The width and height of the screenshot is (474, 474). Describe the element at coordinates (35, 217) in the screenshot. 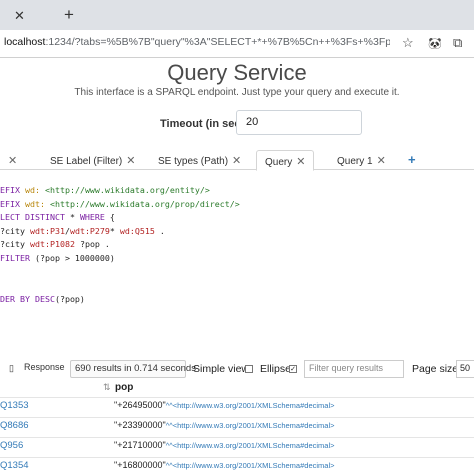

I see `editor-token: LECT DISTINCT` at that location.